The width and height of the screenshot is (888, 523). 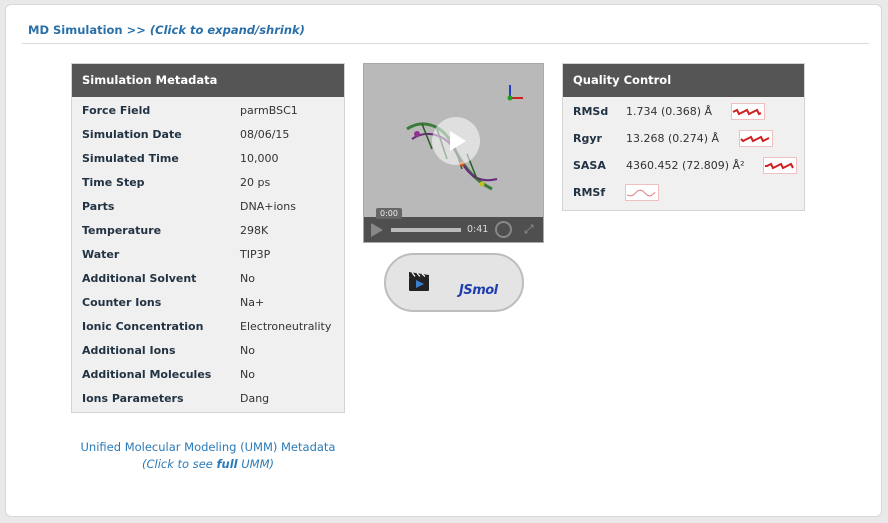 I want to click on fullscreen-icon: ⤢, so click(x=529, y=229).